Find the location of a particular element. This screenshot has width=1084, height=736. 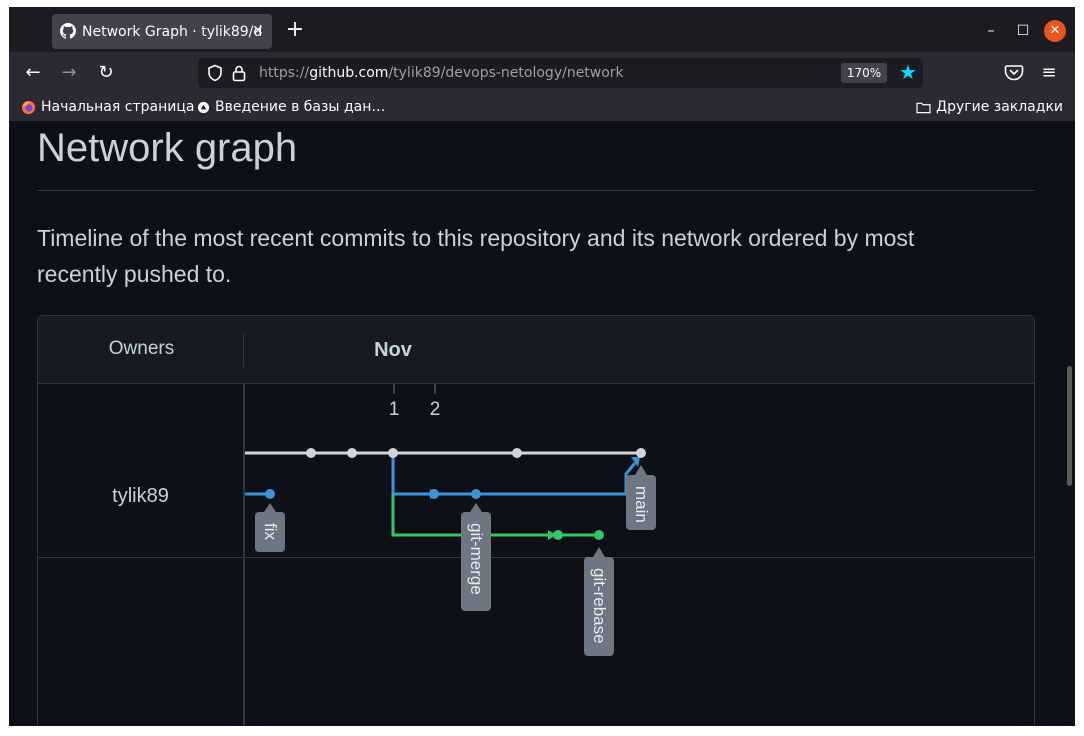

tracking-protection-shield-icon is located at coordinates (215, 73).